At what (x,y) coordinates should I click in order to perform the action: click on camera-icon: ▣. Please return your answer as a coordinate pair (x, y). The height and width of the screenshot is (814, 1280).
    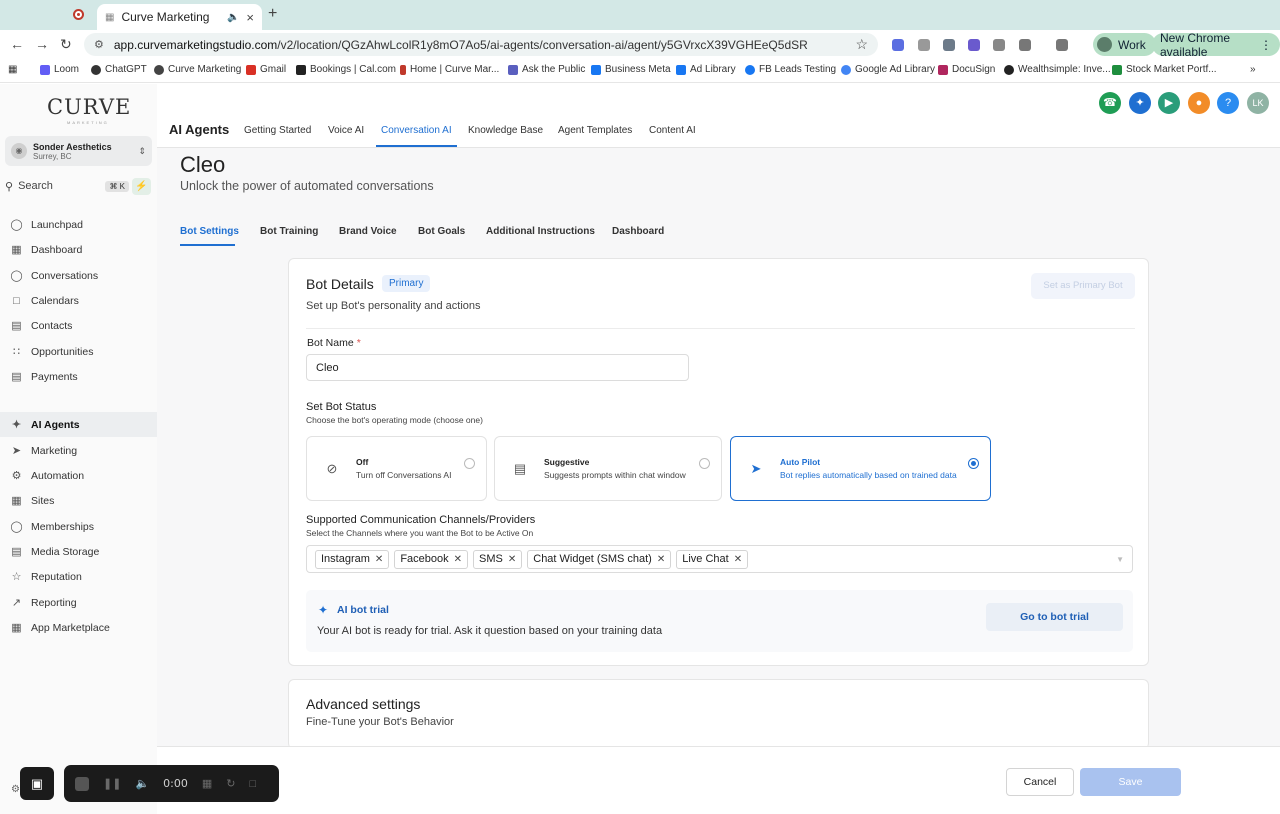
    Looking at the image, I should click on (37, 783).